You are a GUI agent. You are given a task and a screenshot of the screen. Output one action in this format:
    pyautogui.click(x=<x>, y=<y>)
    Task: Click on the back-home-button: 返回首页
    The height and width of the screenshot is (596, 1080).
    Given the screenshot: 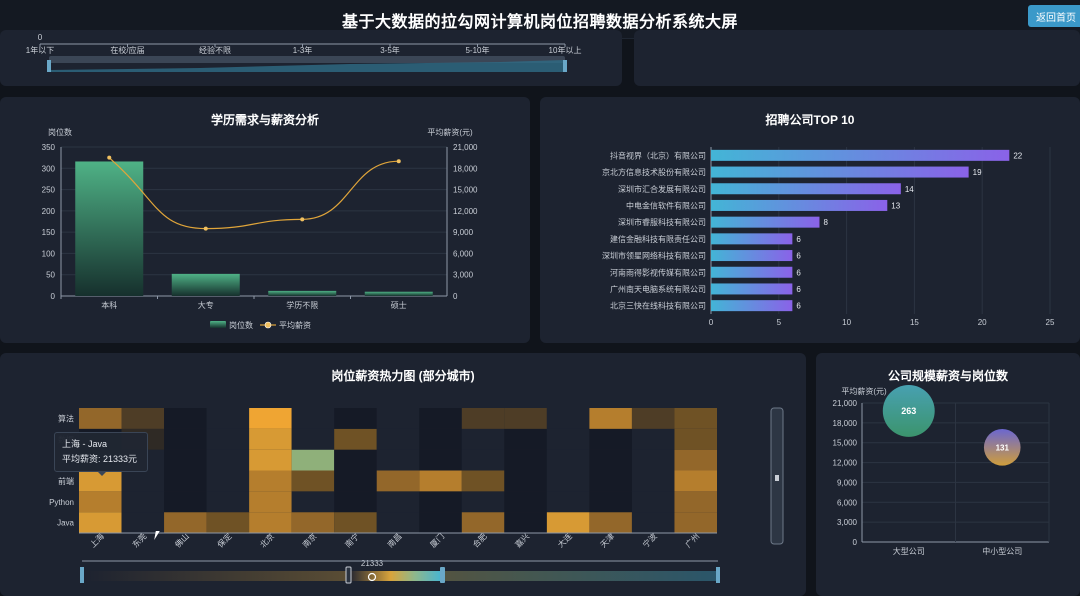 What is the action you would take?
    pyautogui.click(x=1054, y=16)
    